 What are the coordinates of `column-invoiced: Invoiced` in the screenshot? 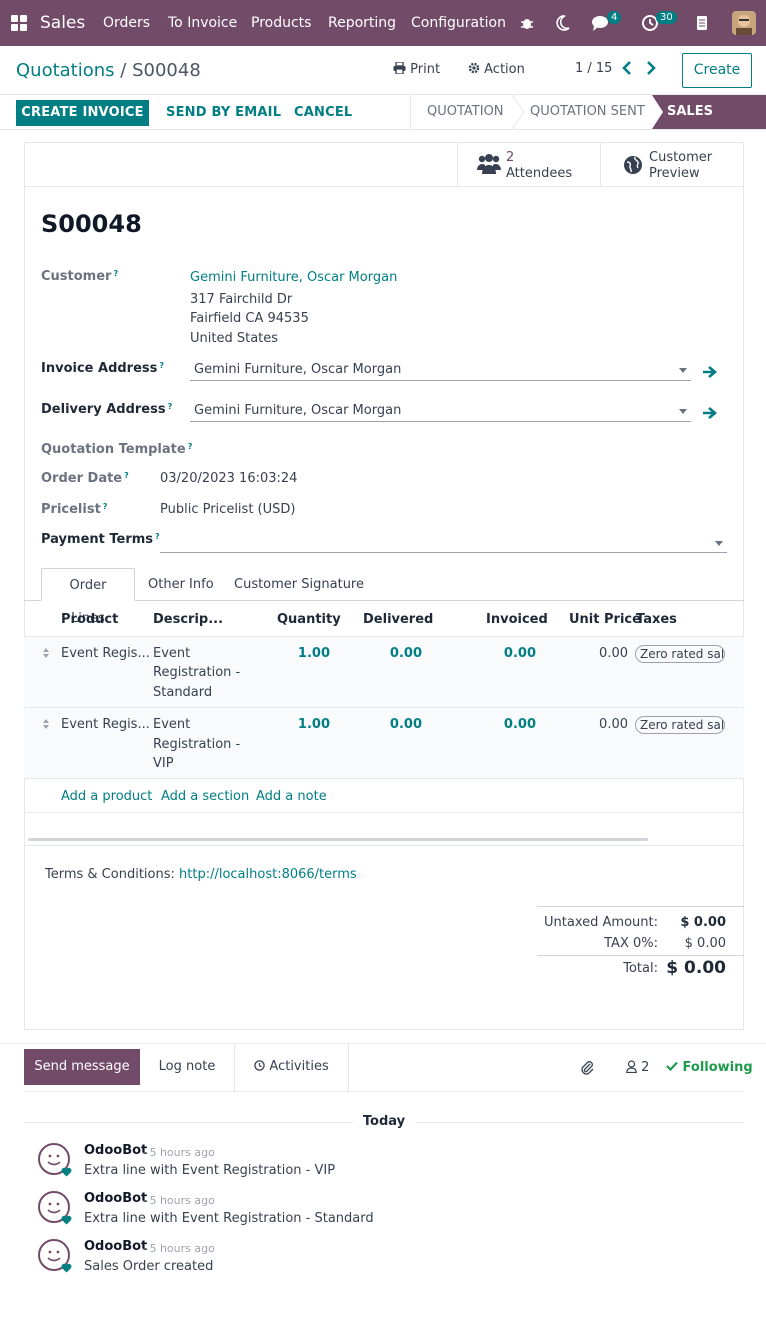 It's located at (517, 619).